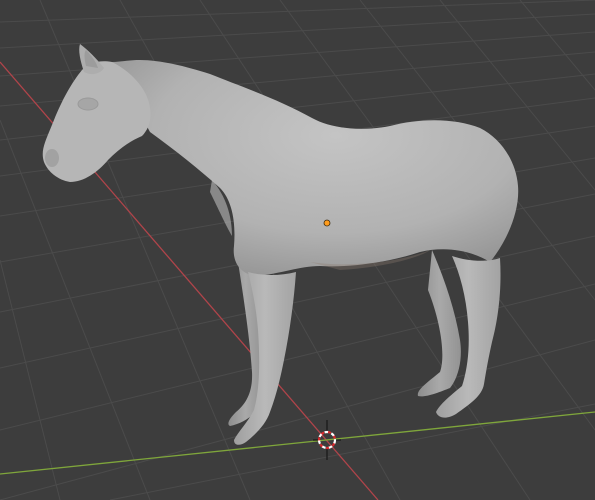  What do you see at coordinates (88, 104) in the screenshot?
I see `horse-eye-ridge` at bounding box center [88, 104].